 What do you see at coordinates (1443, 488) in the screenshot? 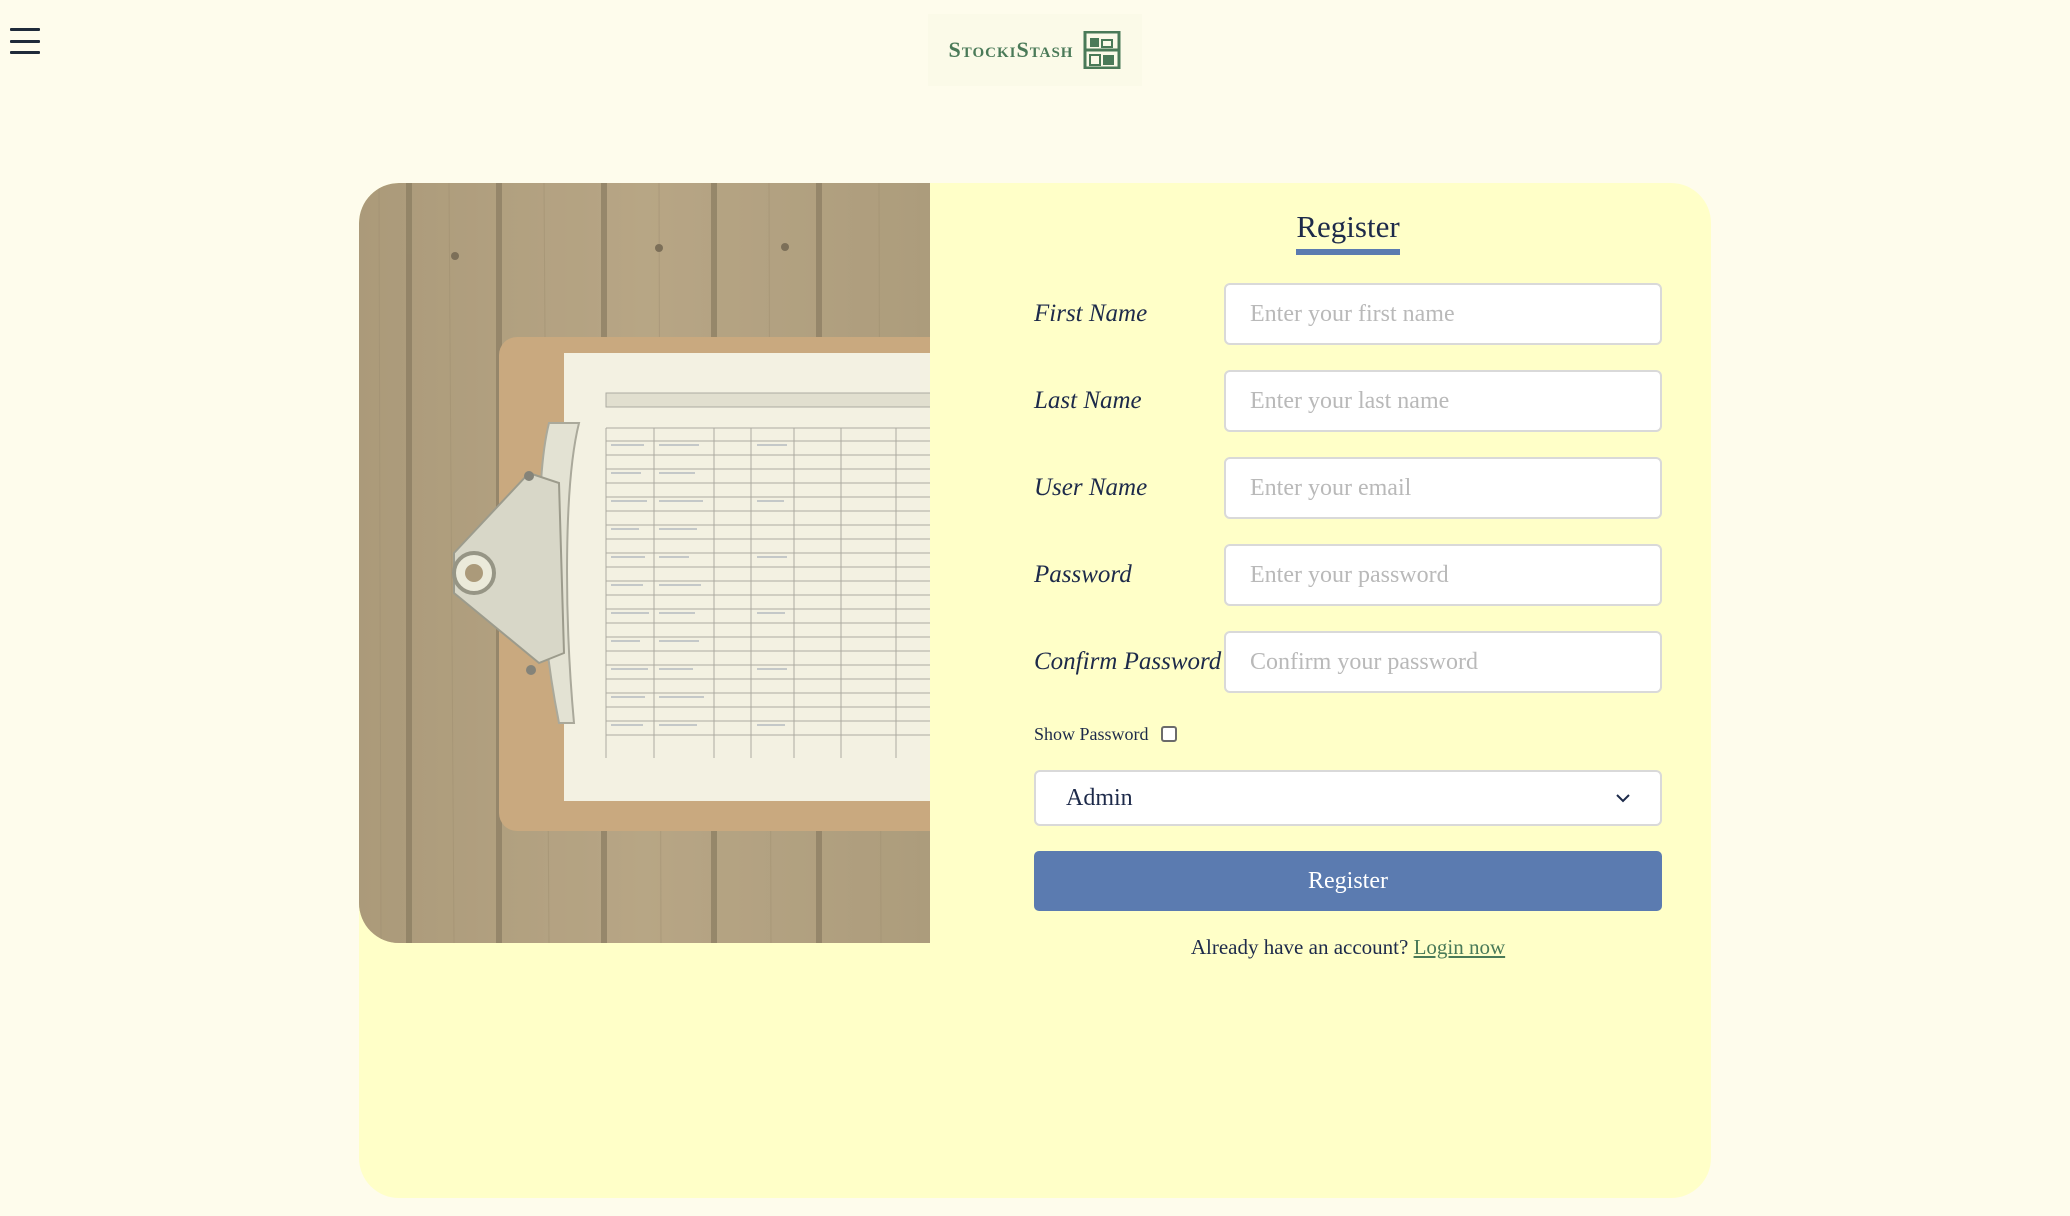
I see `user-name-input` at bounding box center [1443, 488].